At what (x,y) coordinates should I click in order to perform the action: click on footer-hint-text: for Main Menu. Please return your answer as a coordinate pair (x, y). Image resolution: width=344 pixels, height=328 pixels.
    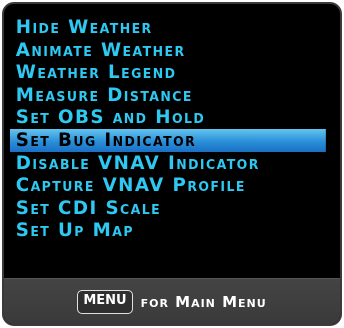
    Looking at the image, I should click on (203, 301).